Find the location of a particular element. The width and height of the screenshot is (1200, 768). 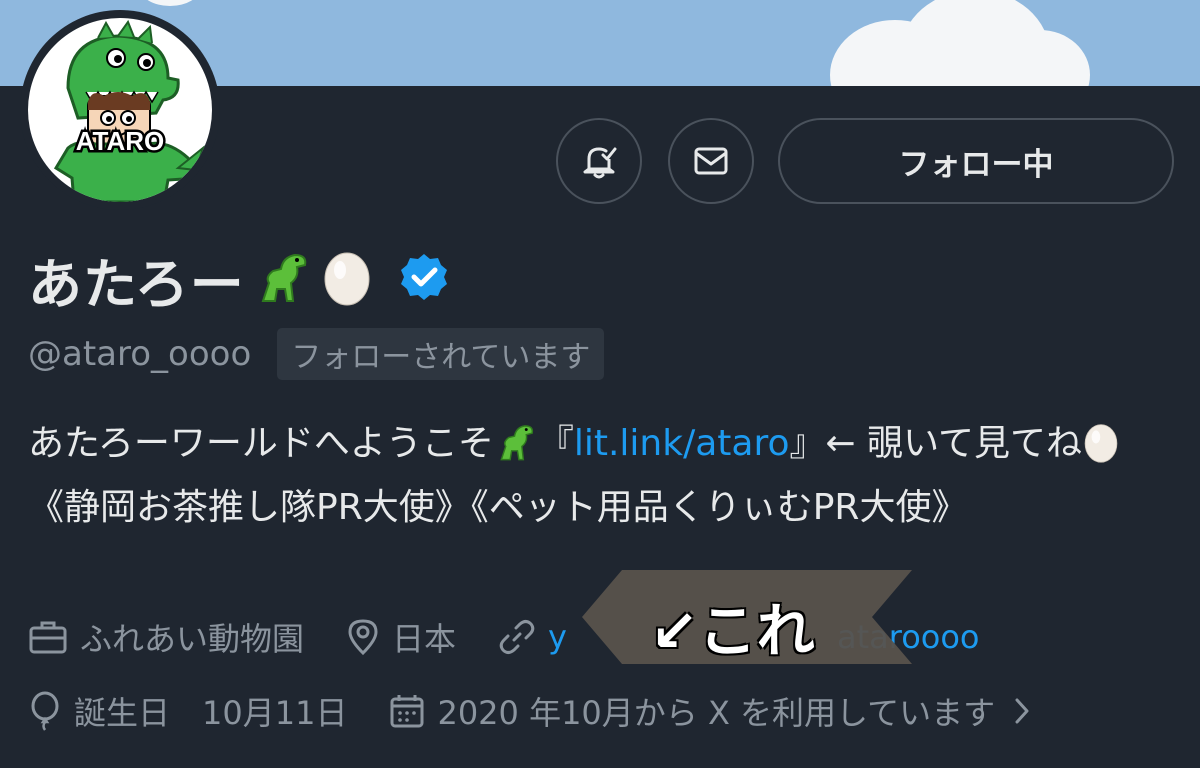

follows-you-badge: フォローされています is located at coordinates (441, 354).